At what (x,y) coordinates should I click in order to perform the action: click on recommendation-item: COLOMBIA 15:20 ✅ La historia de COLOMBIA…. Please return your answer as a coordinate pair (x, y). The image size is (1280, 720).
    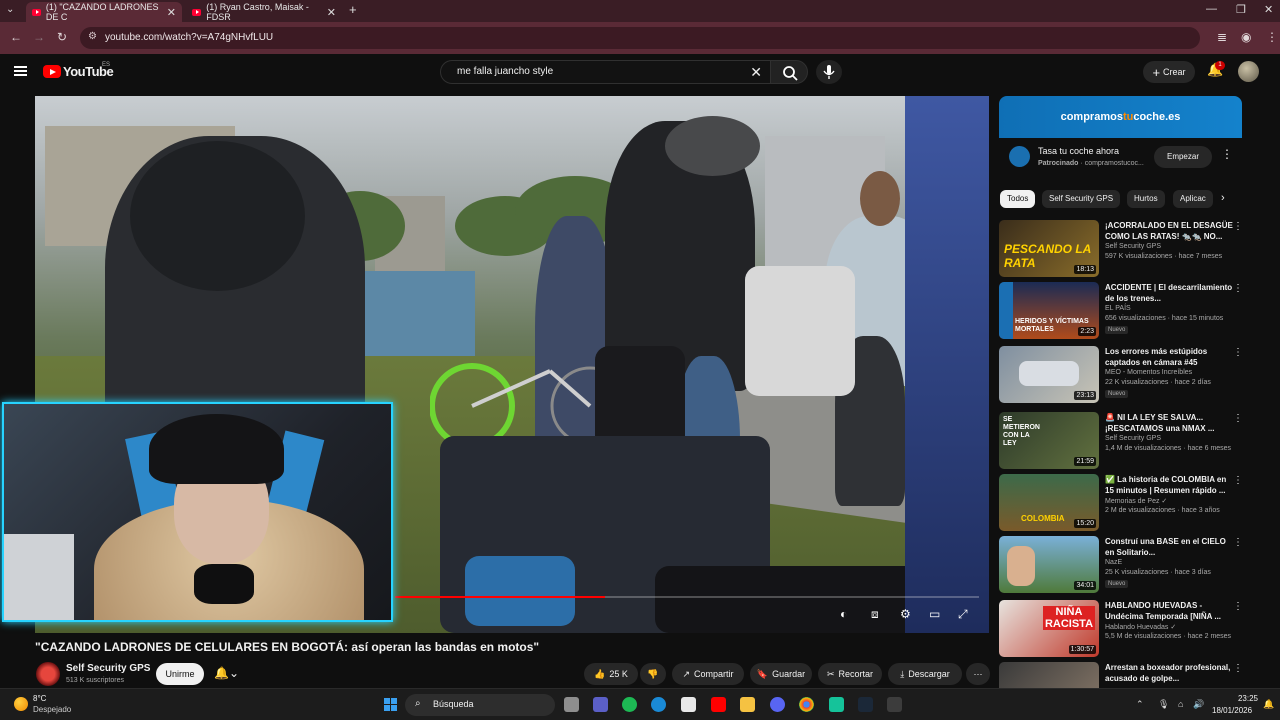
    Looking at the image, I should click on (1129, 503).